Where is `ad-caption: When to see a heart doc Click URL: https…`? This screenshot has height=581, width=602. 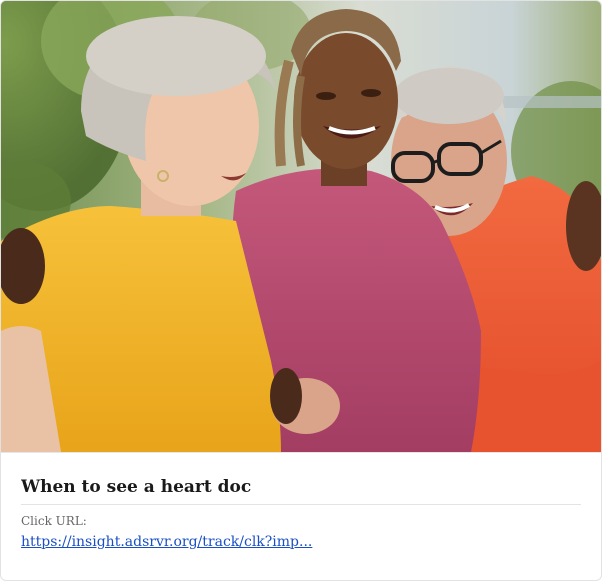 ad-caption: When to see a heart doc Click URL: https… is located at coordinates (301, 513).